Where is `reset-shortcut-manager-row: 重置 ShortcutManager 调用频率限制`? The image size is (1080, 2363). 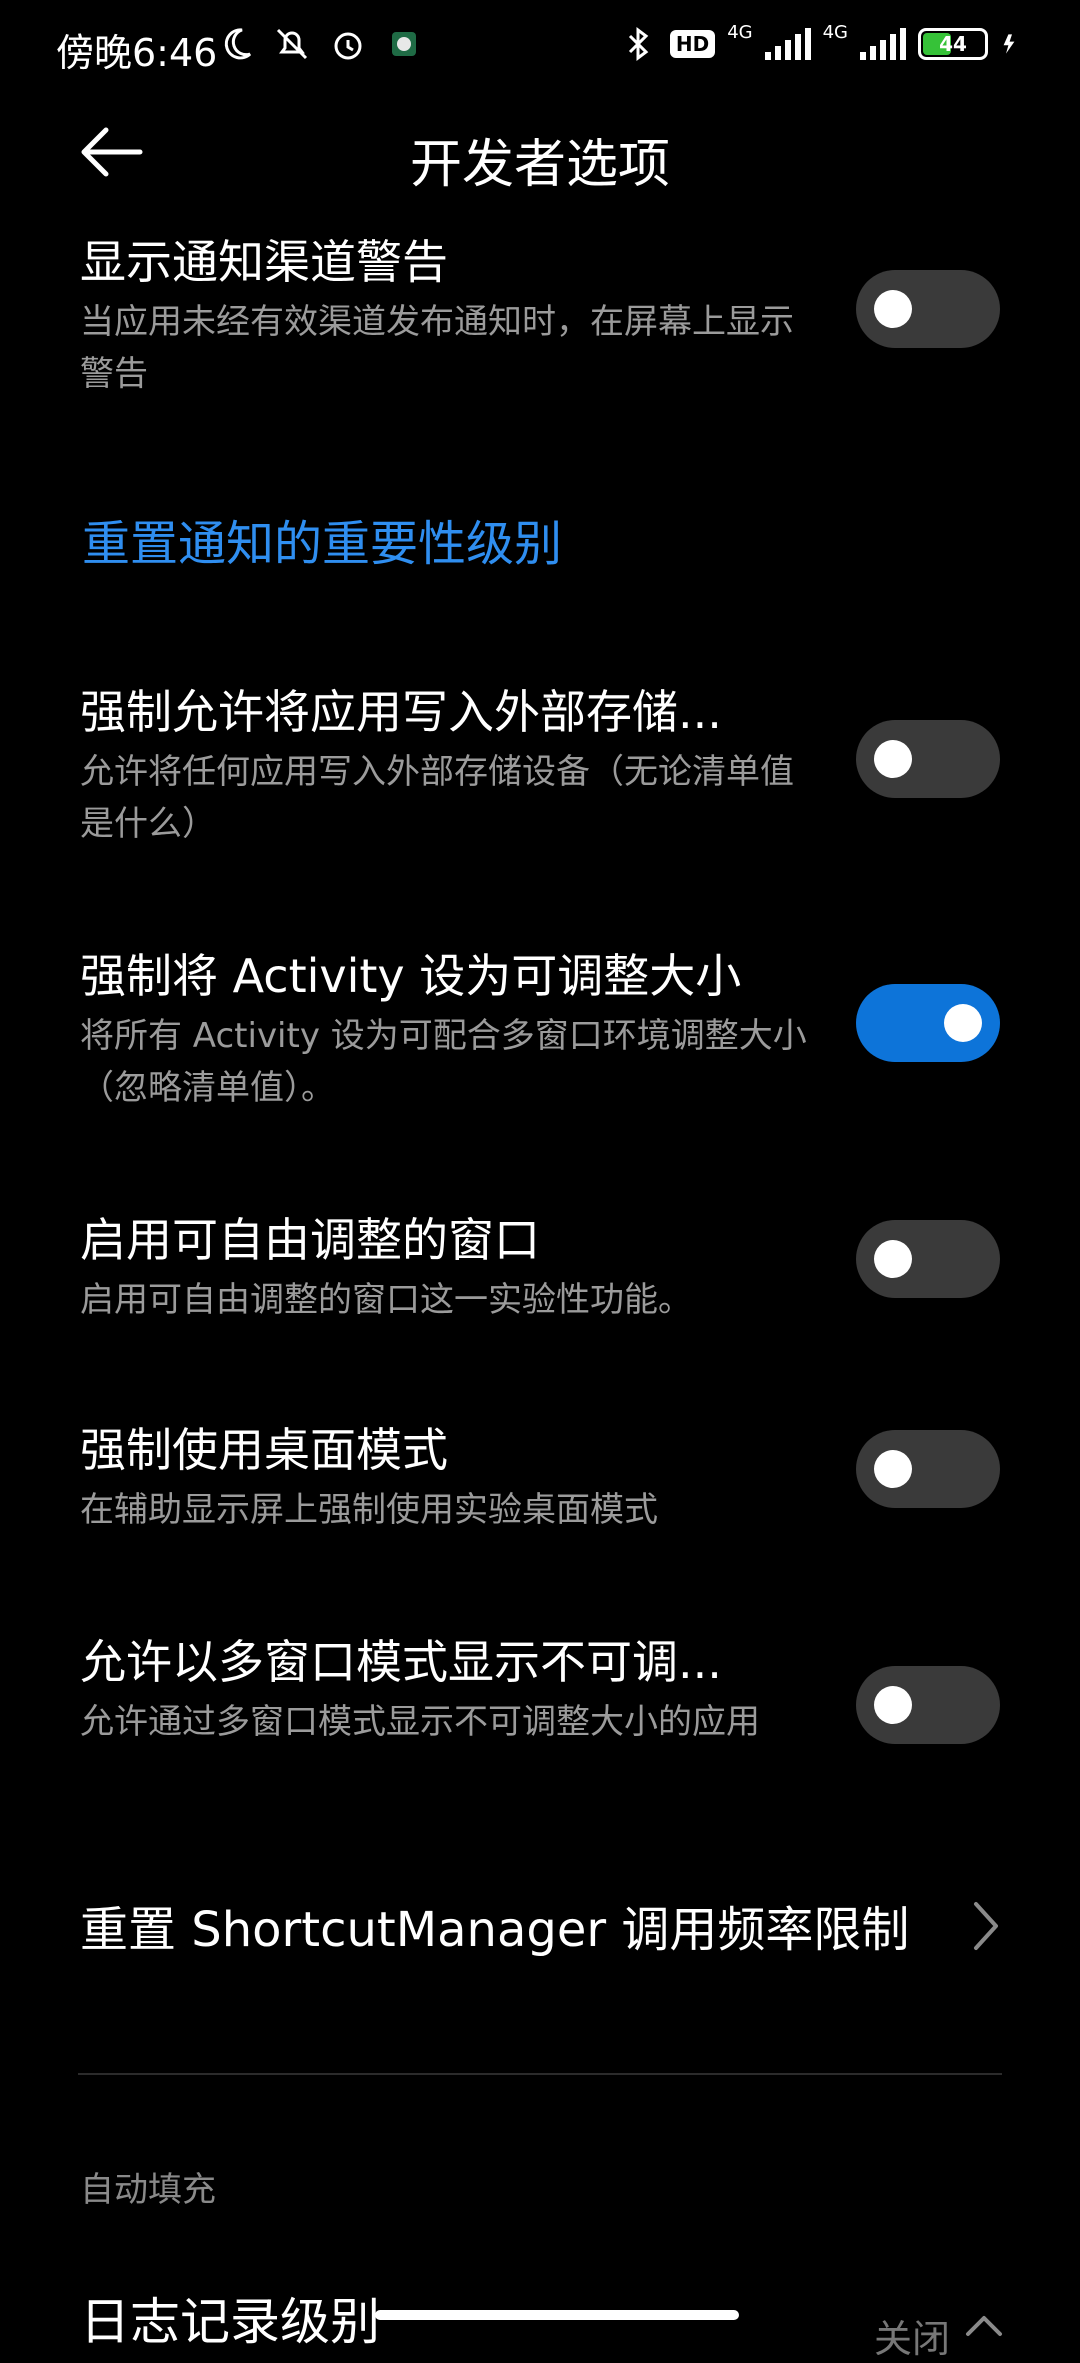
reset-shortcut-manager-row: 重置 ShortcutManager 调用频率限制 is located at coordinates (540, 1925).